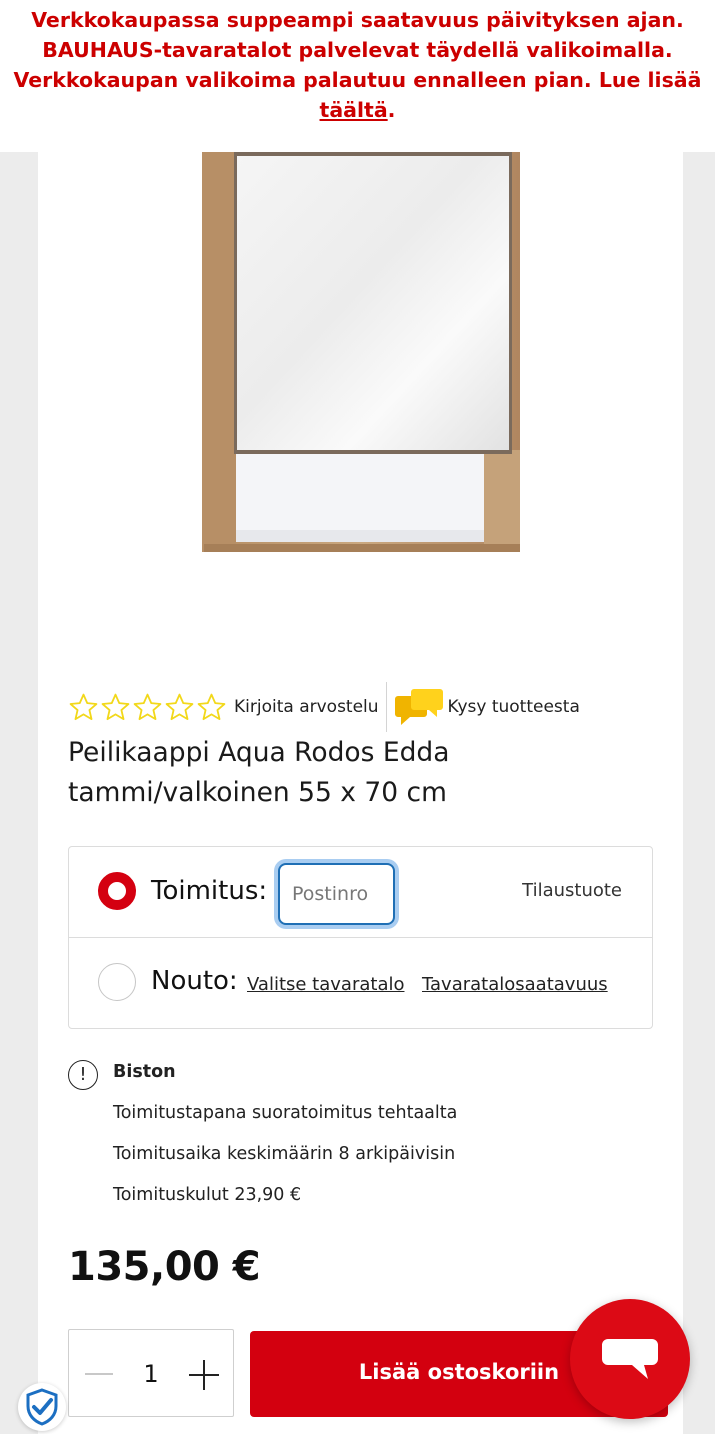 The width and height of the screenshot is (715, 1434). Describe the element at coordinates (386, 707) in the screenshot. I see `divider` at that location.